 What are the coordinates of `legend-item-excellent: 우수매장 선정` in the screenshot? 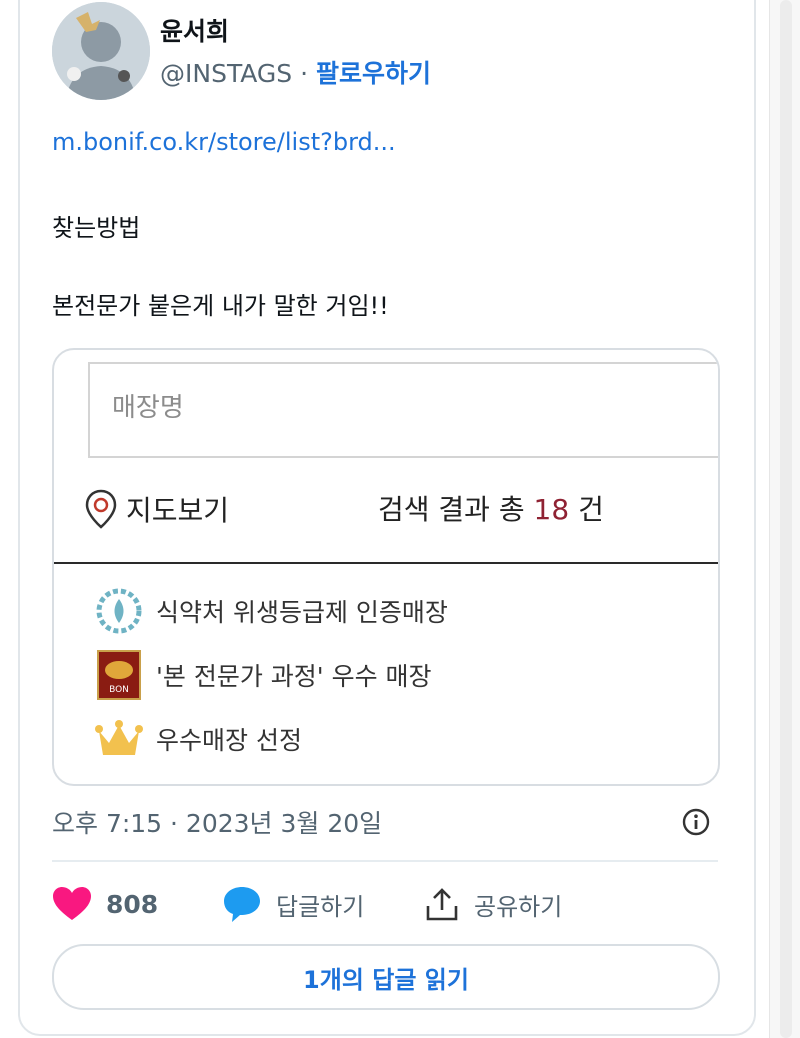 It's located at (198, 739).